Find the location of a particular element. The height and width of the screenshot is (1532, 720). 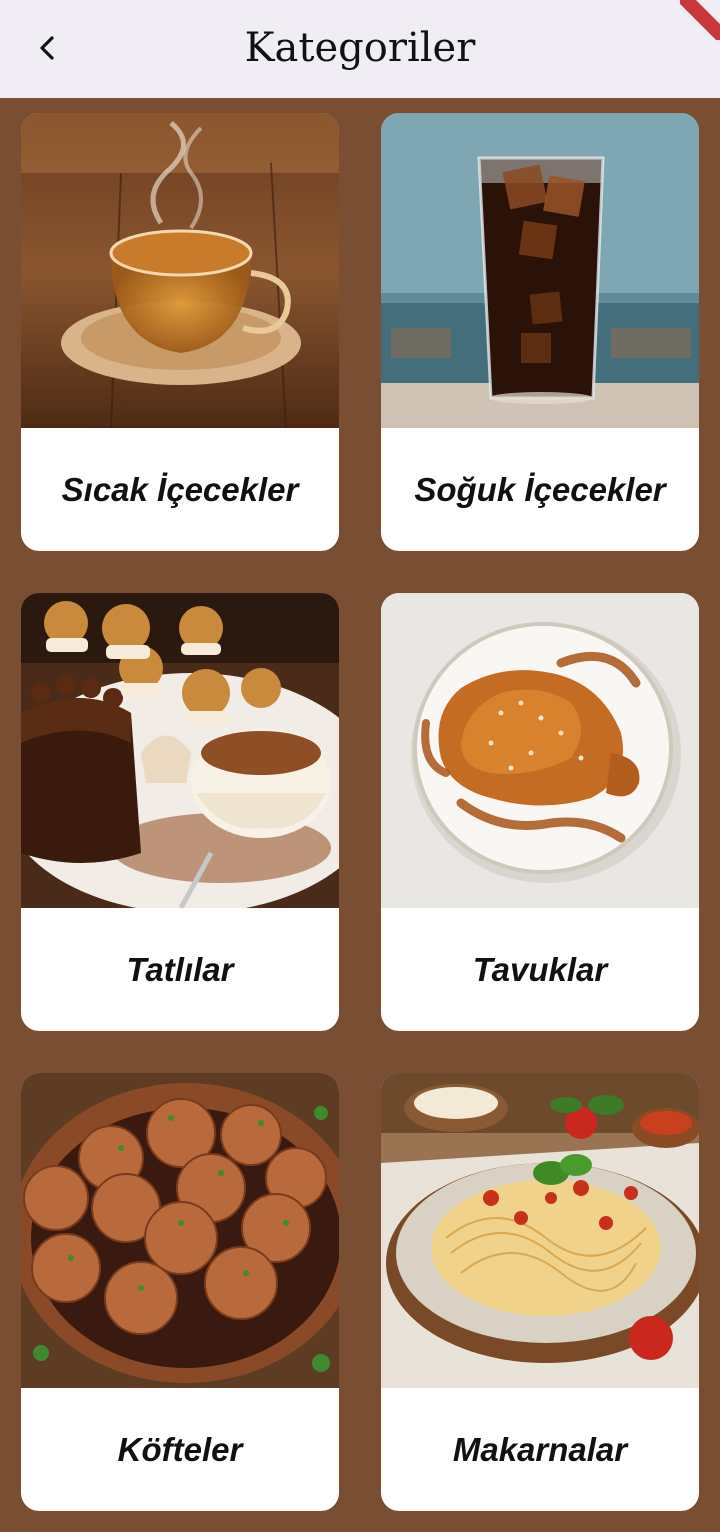

category-card-chicken: Tavuklar is located at coordinates (540, 812).